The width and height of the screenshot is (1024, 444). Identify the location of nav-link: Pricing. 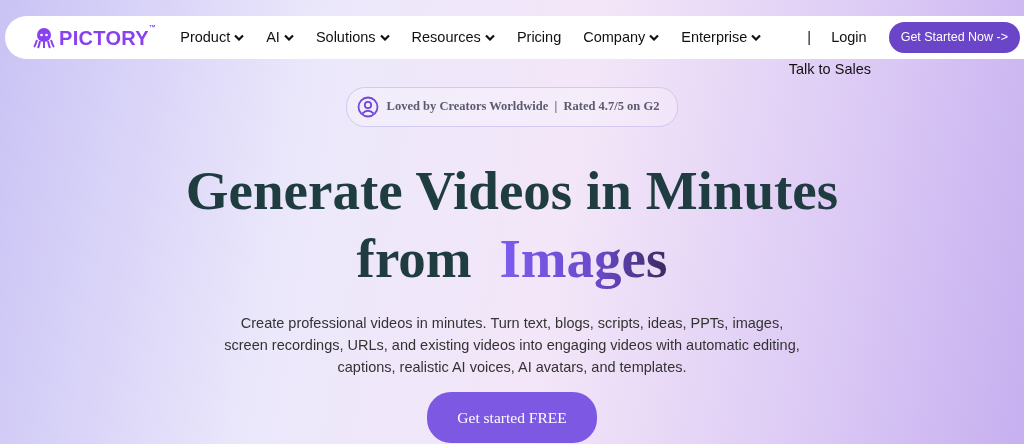
(539, 37).